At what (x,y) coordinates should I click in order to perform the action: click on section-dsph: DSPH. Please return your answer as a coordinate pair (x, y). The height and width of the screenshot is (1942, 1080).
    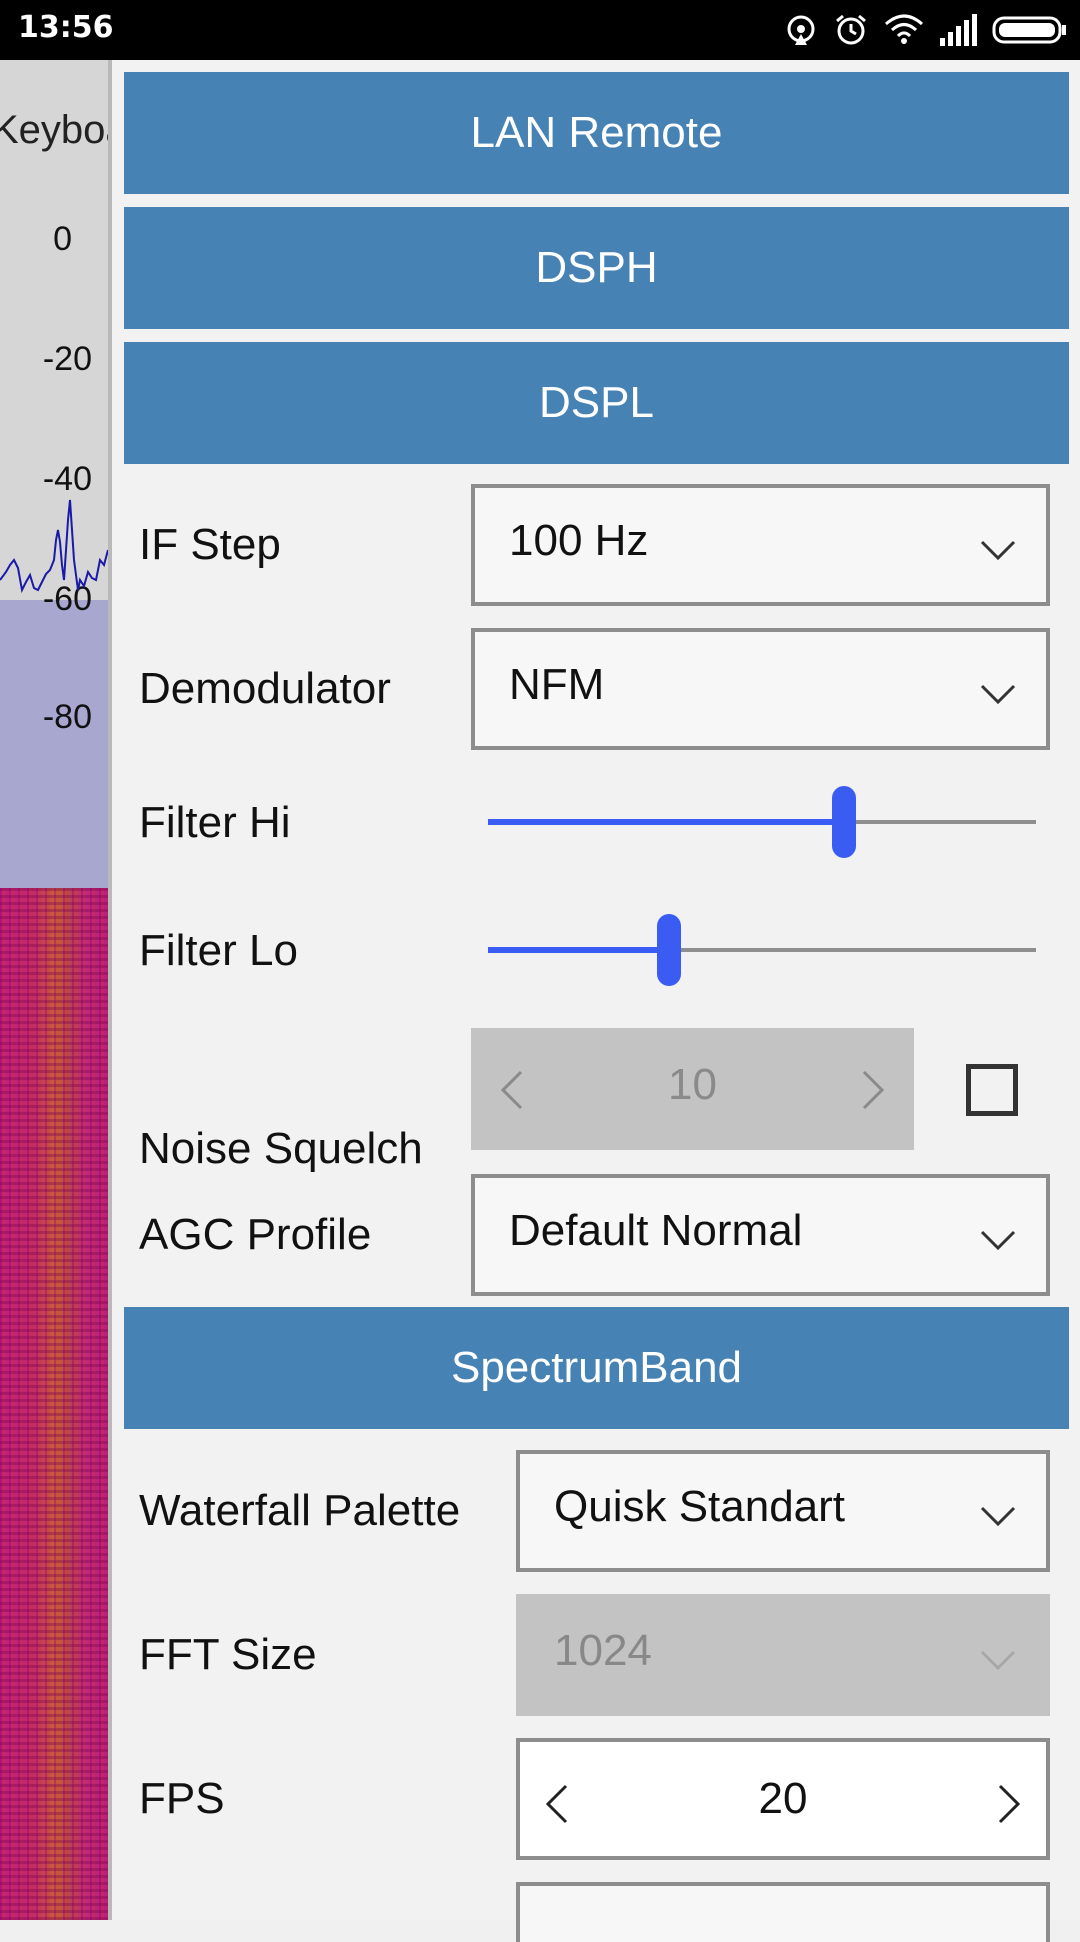
    Looking at the image, I should click on (596, 268).